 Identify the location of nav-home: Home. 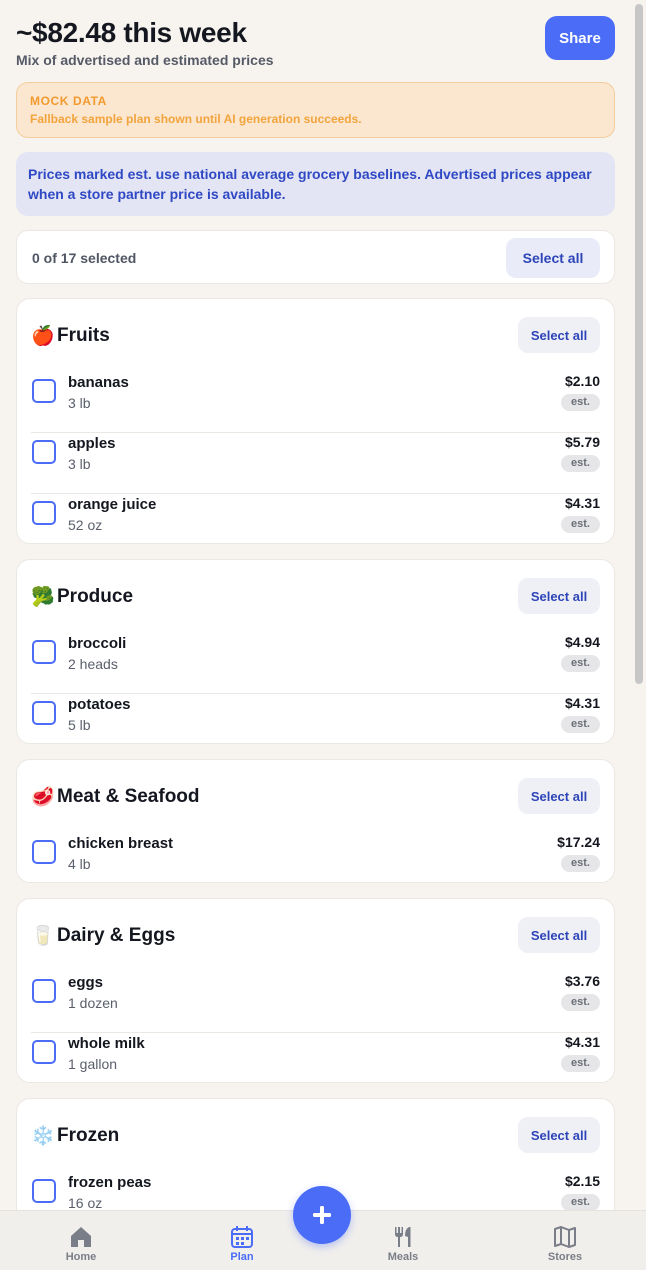
(81, 1246).